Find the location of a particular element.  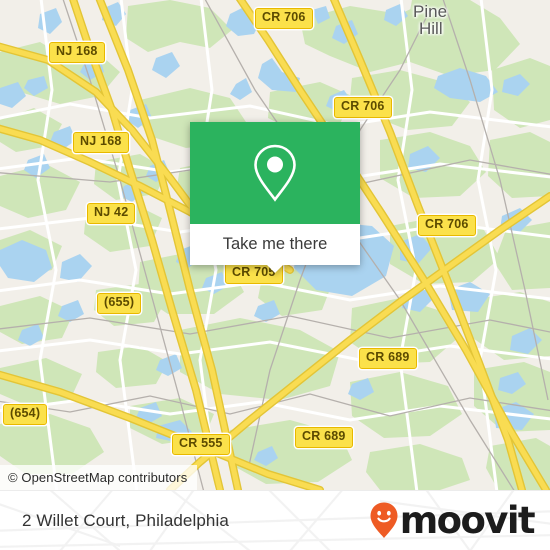

moovit-logo: moovit is located at coordinates (452, 520).